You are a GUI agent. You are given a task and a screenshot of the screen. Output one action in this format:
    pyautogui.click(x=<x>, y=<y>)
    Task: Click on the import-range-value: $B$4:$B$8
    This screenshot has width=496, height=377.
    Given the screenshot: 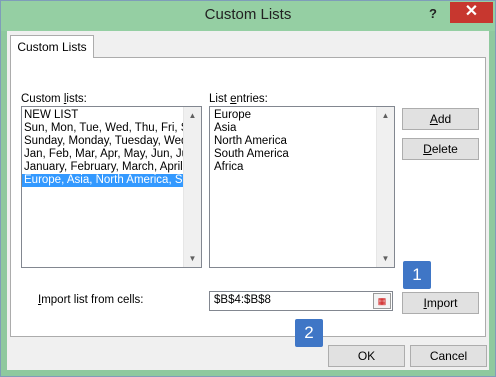 What is the action you would take?
    pyautogui.click(x=242, y=300)
    